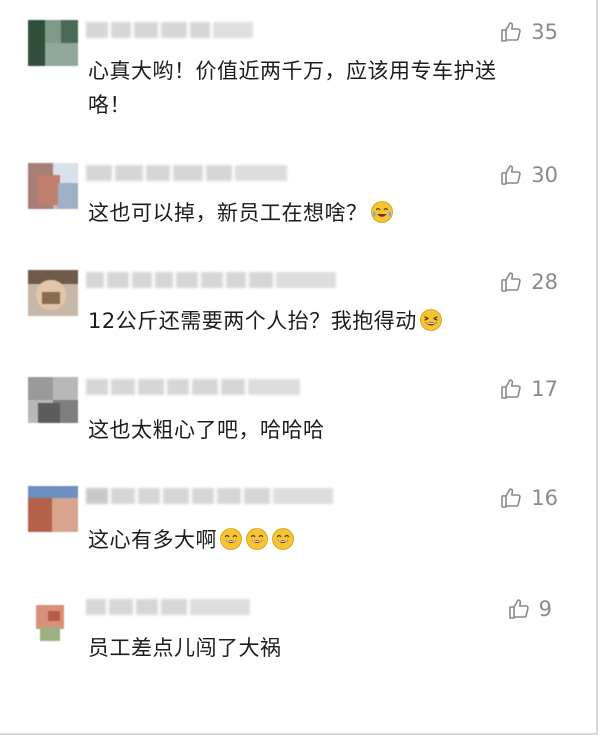 Image resolution: width=600 pixels, height=735 pixels. What do you see at coordinates (313, 540) in the screenshot?
I see `comment-text: 这心有多大啊` at bounding box center [313, 540].